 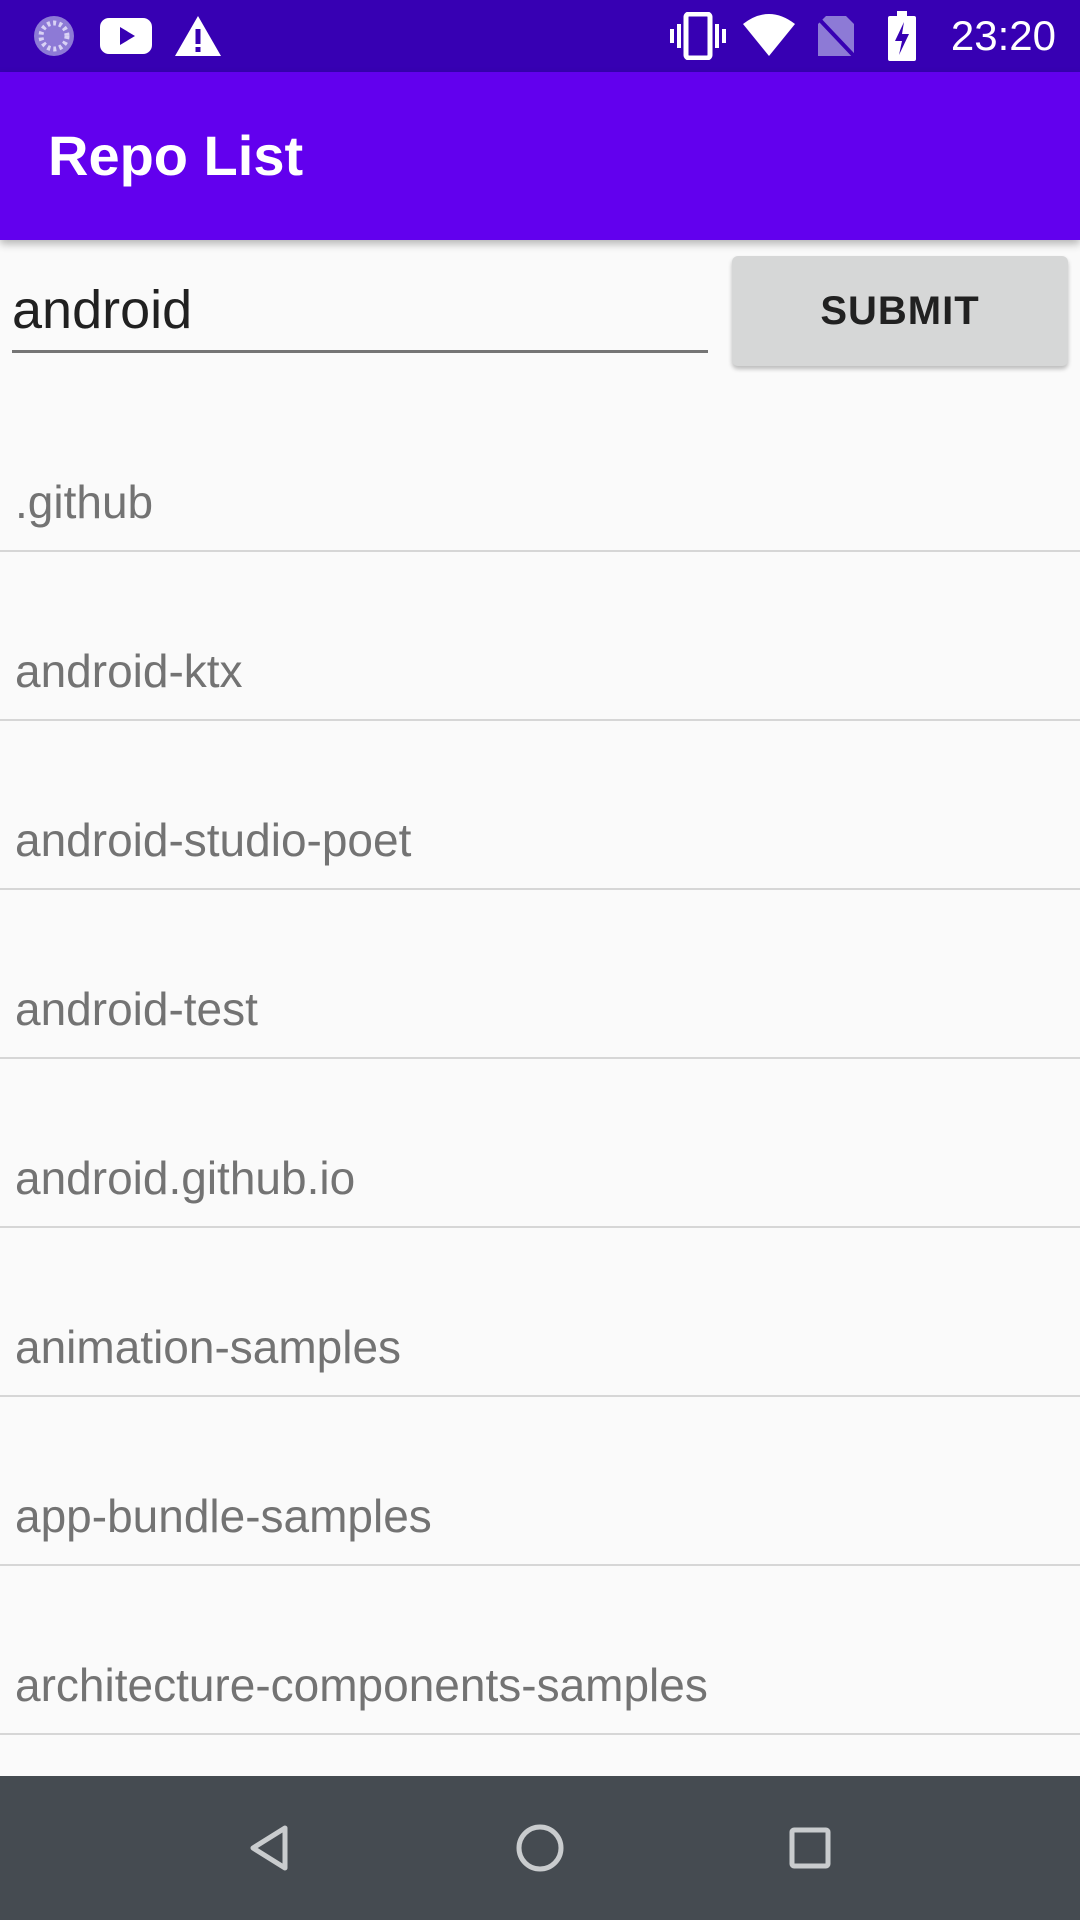 What do you see at coordinates (540, 1481) in the screenshot?
I see `list-item: app-bundle-samples` at bounding box center [540, 1481].